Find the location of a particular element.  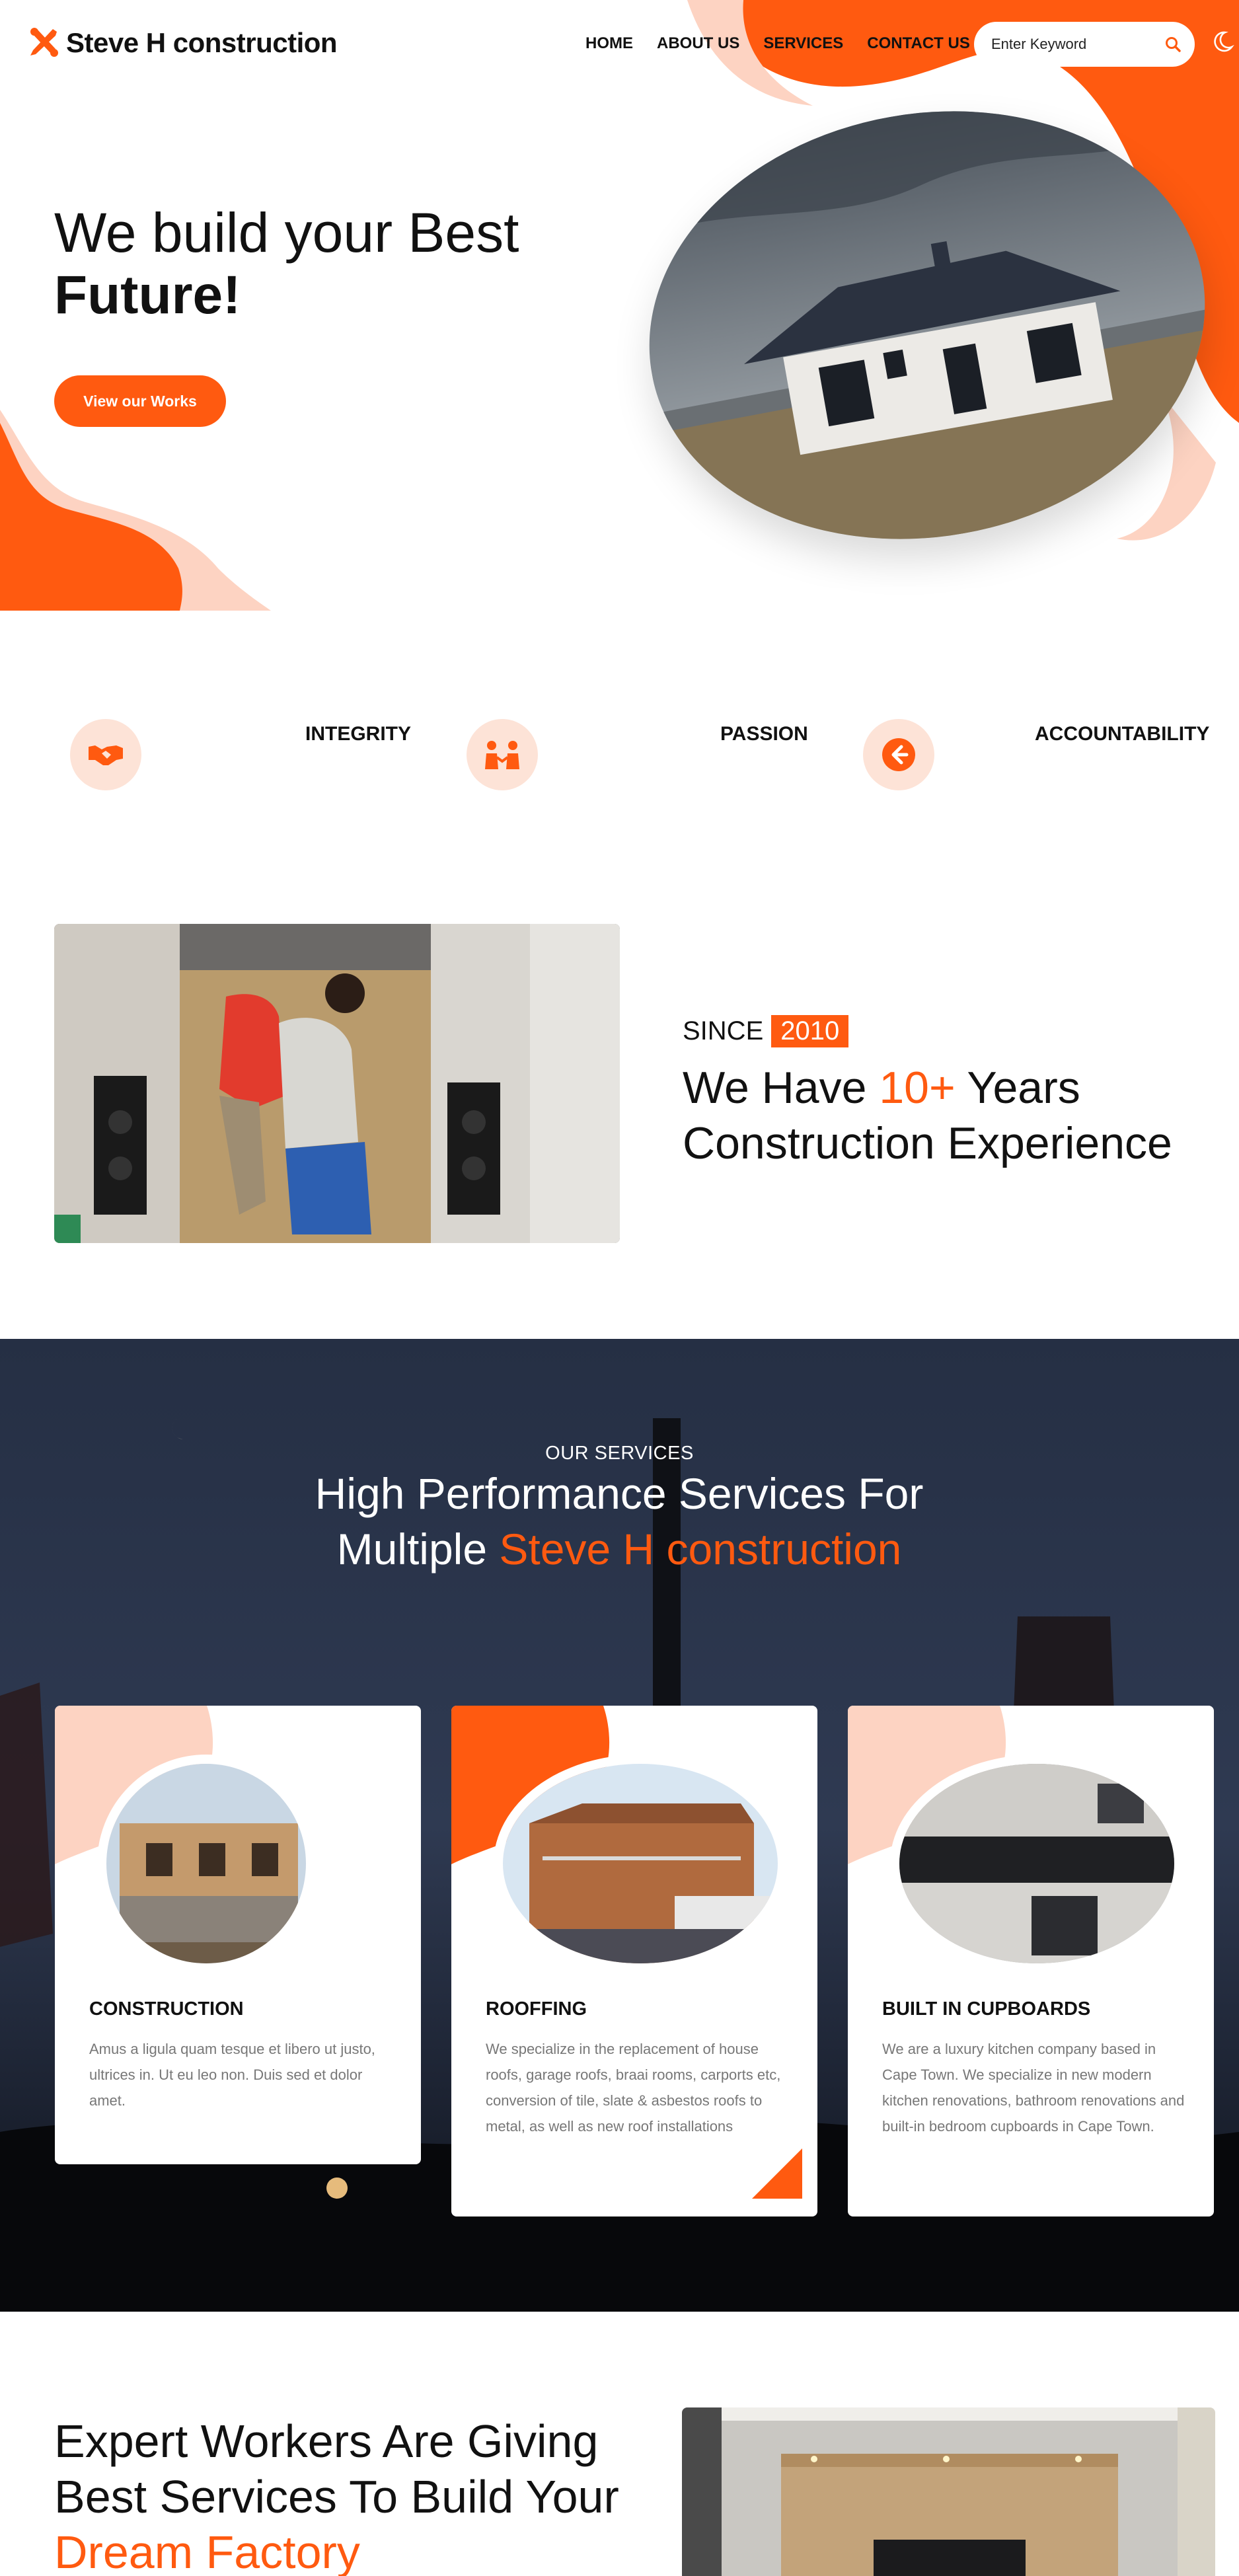

since-year-badge: 2010 is located at coordinates (810, 1031).